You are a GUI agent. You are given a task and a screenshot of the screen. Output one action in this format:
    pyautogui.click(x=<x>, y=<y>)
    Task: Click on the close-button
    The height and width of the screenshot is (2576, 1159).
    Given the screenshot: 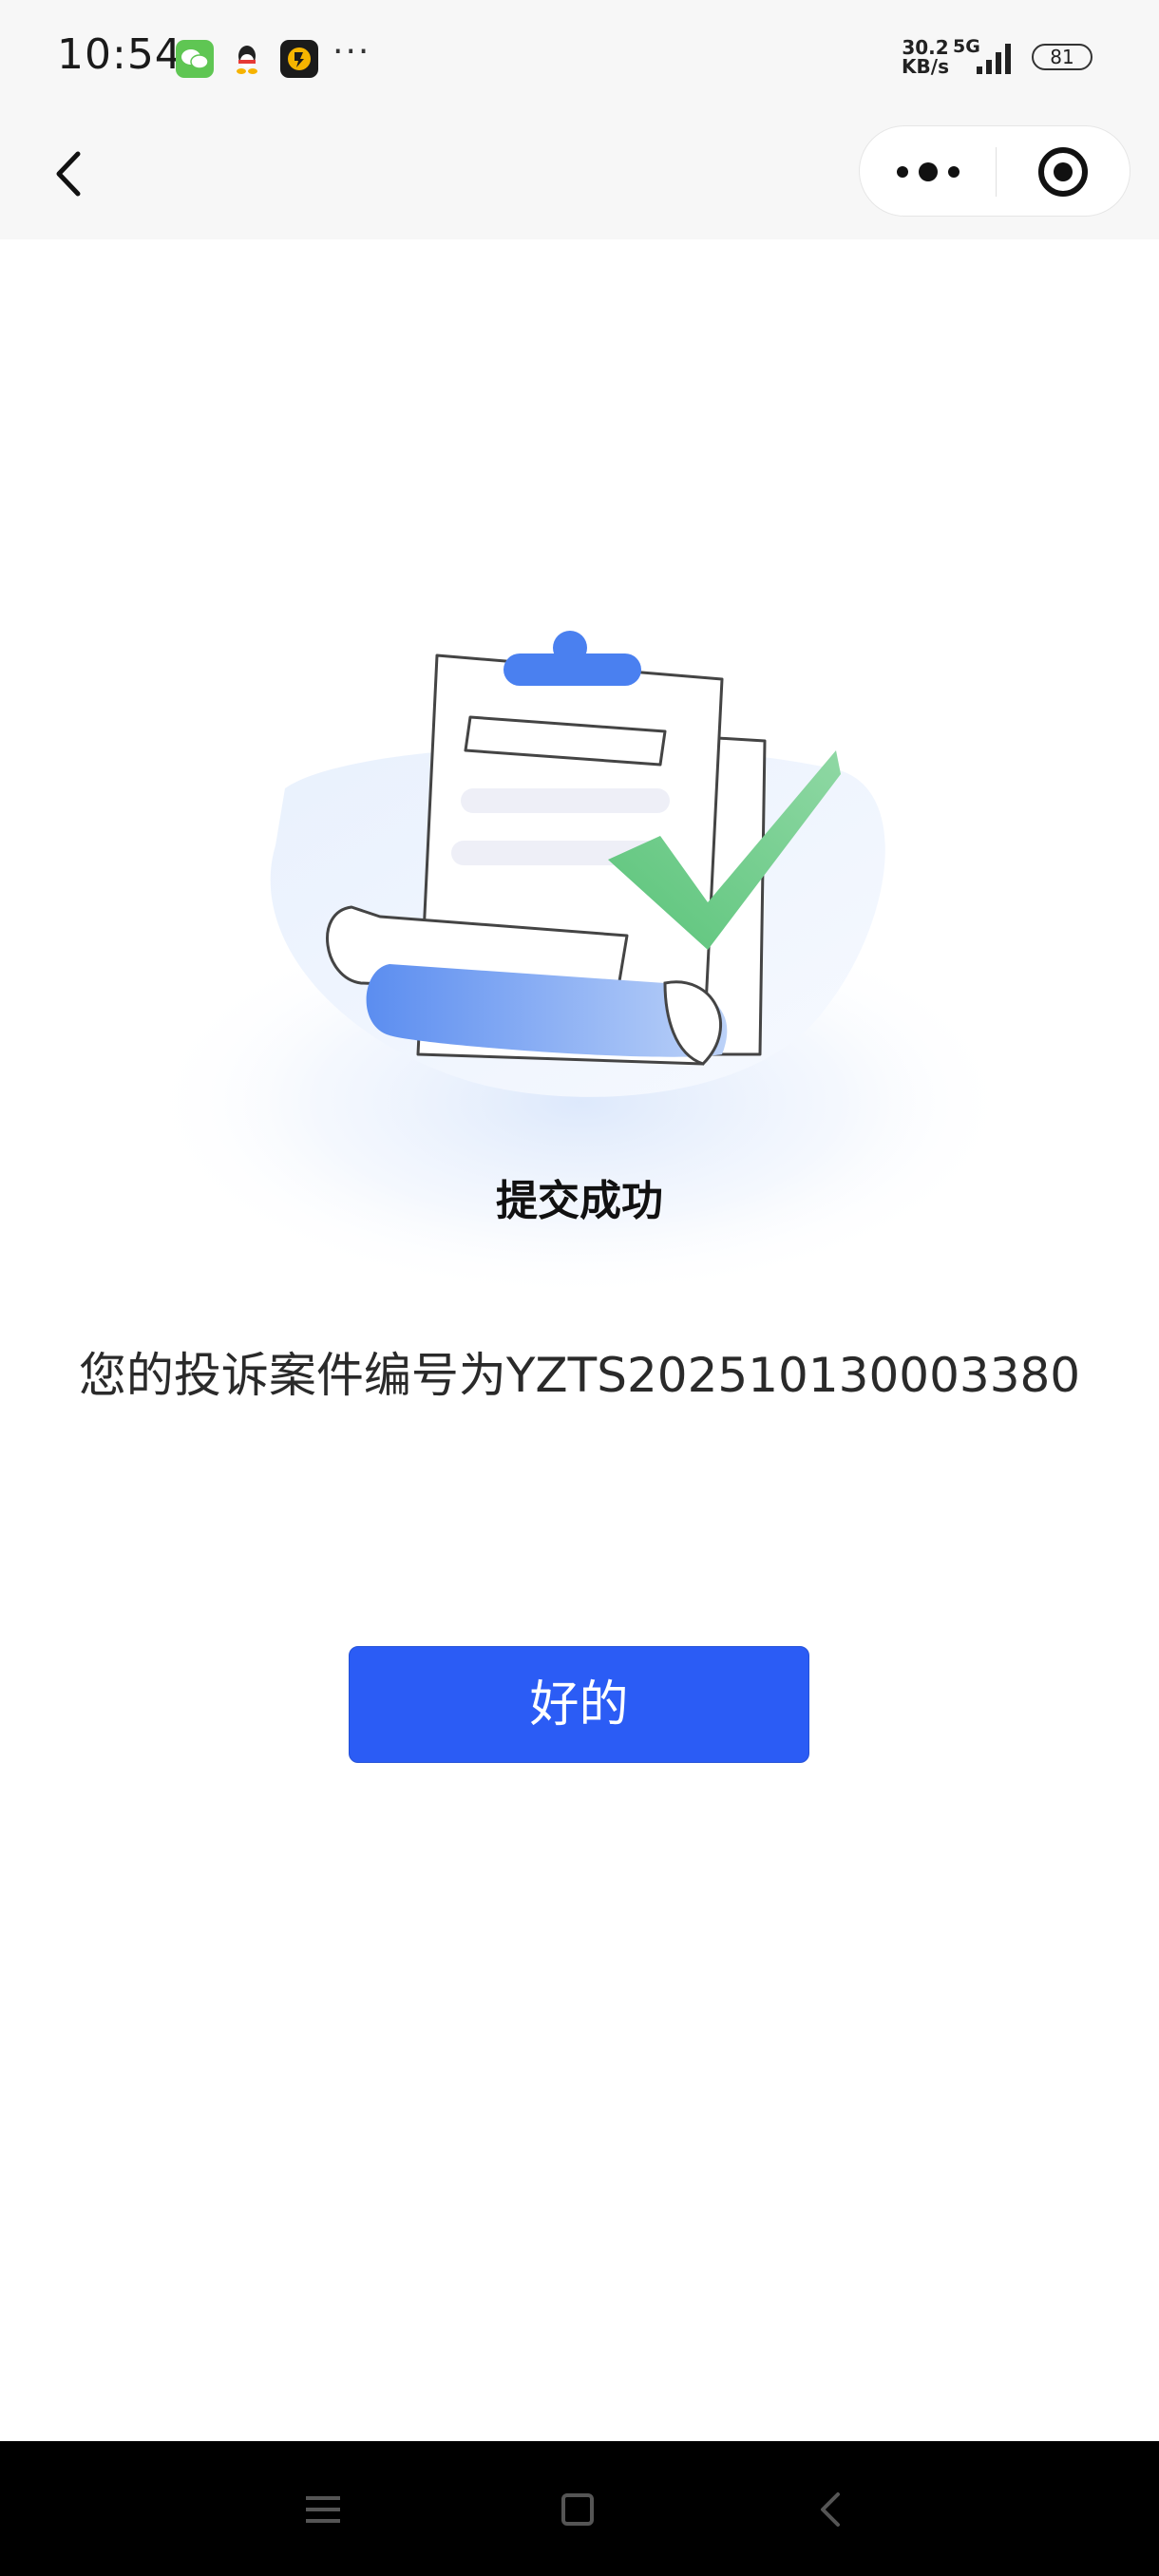 What is the action you would take?
    pyautogui.click(x=1063, y=172)
    